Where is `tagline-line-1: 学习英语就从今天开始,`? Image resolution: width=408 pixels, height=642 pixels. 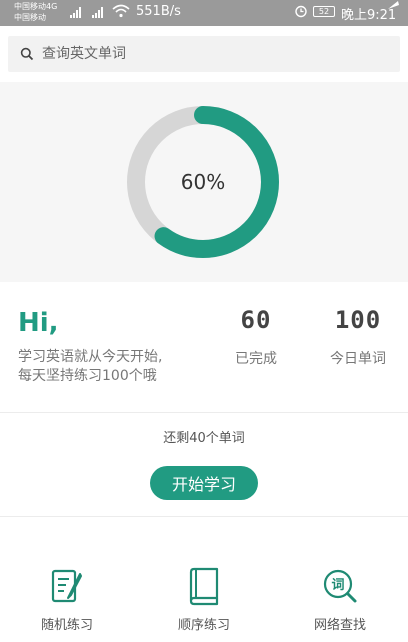
tagline-line-1: 学习英语就从今天开始, is located at coordinates (90, 357).